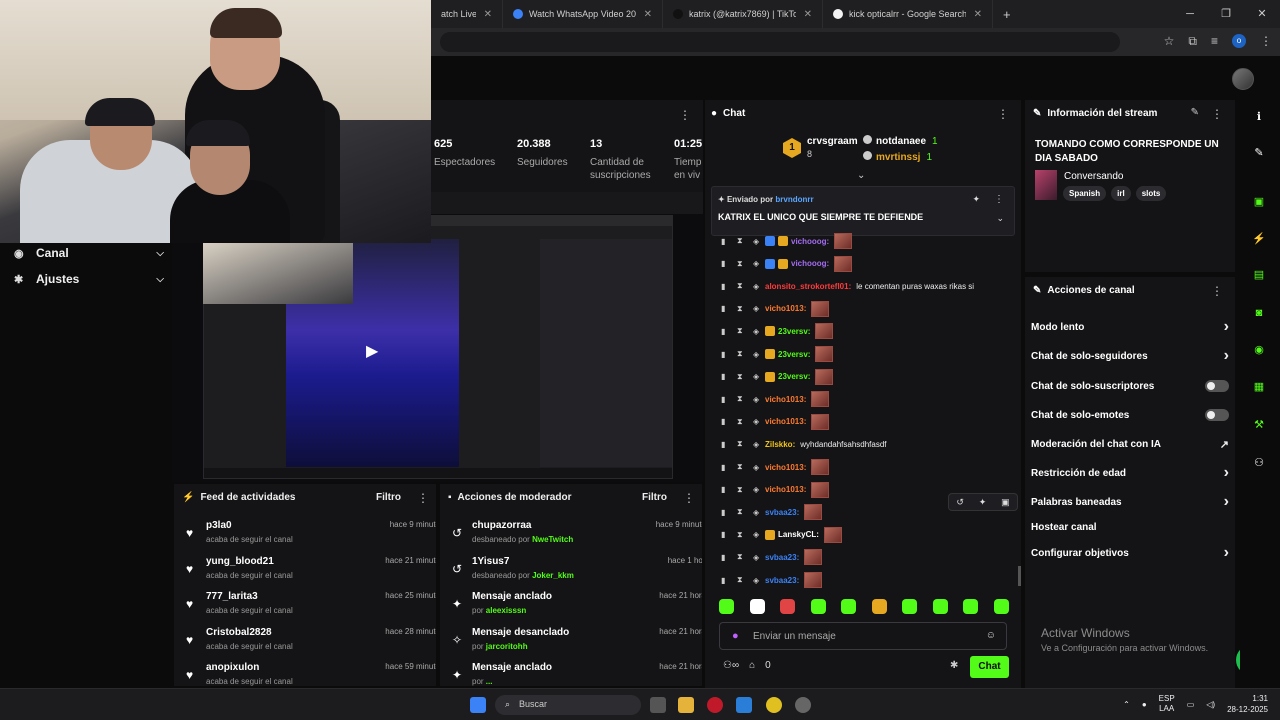 The height and width of the screenshot is (720, 1280). What do you see at coordinates (1239, 41) in the screenshot?
I see `profile-avatar: o` at bounding box center [1239, 41].